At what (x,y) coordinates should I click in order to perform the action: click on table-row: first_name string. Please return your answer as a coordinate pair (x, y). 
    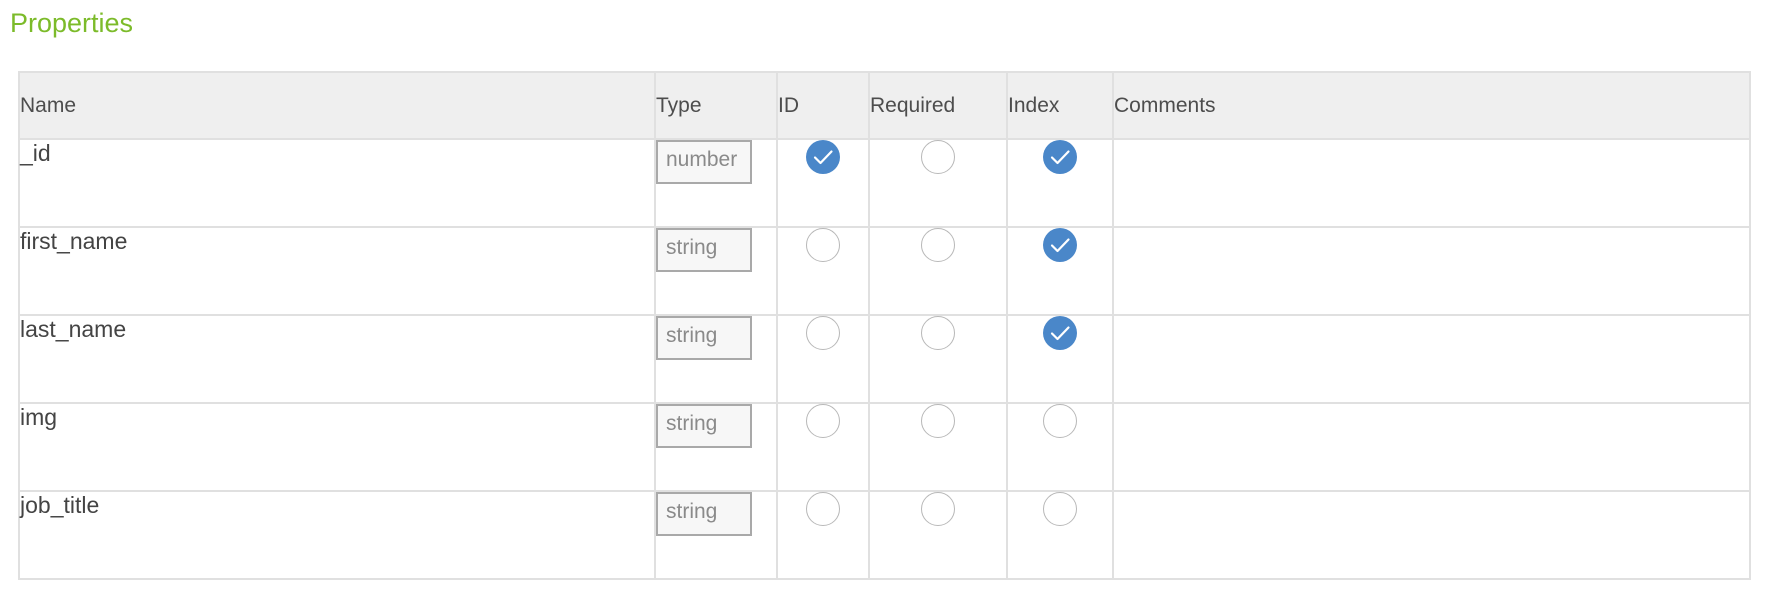
    Looking at the image, I should click on (884, 271).